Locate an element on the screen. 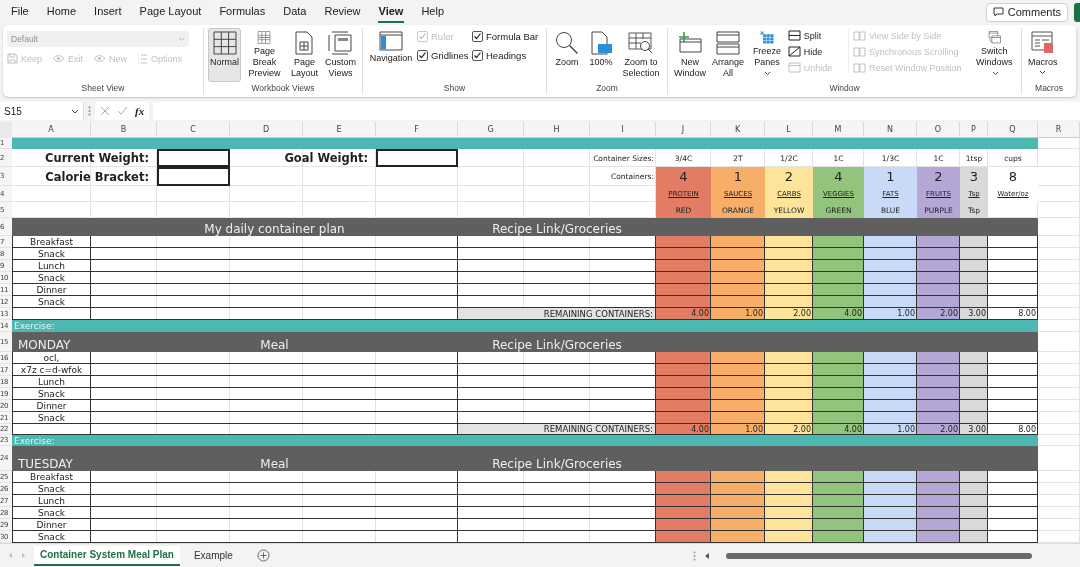  column-header: A is located at coordinates (51, 130).